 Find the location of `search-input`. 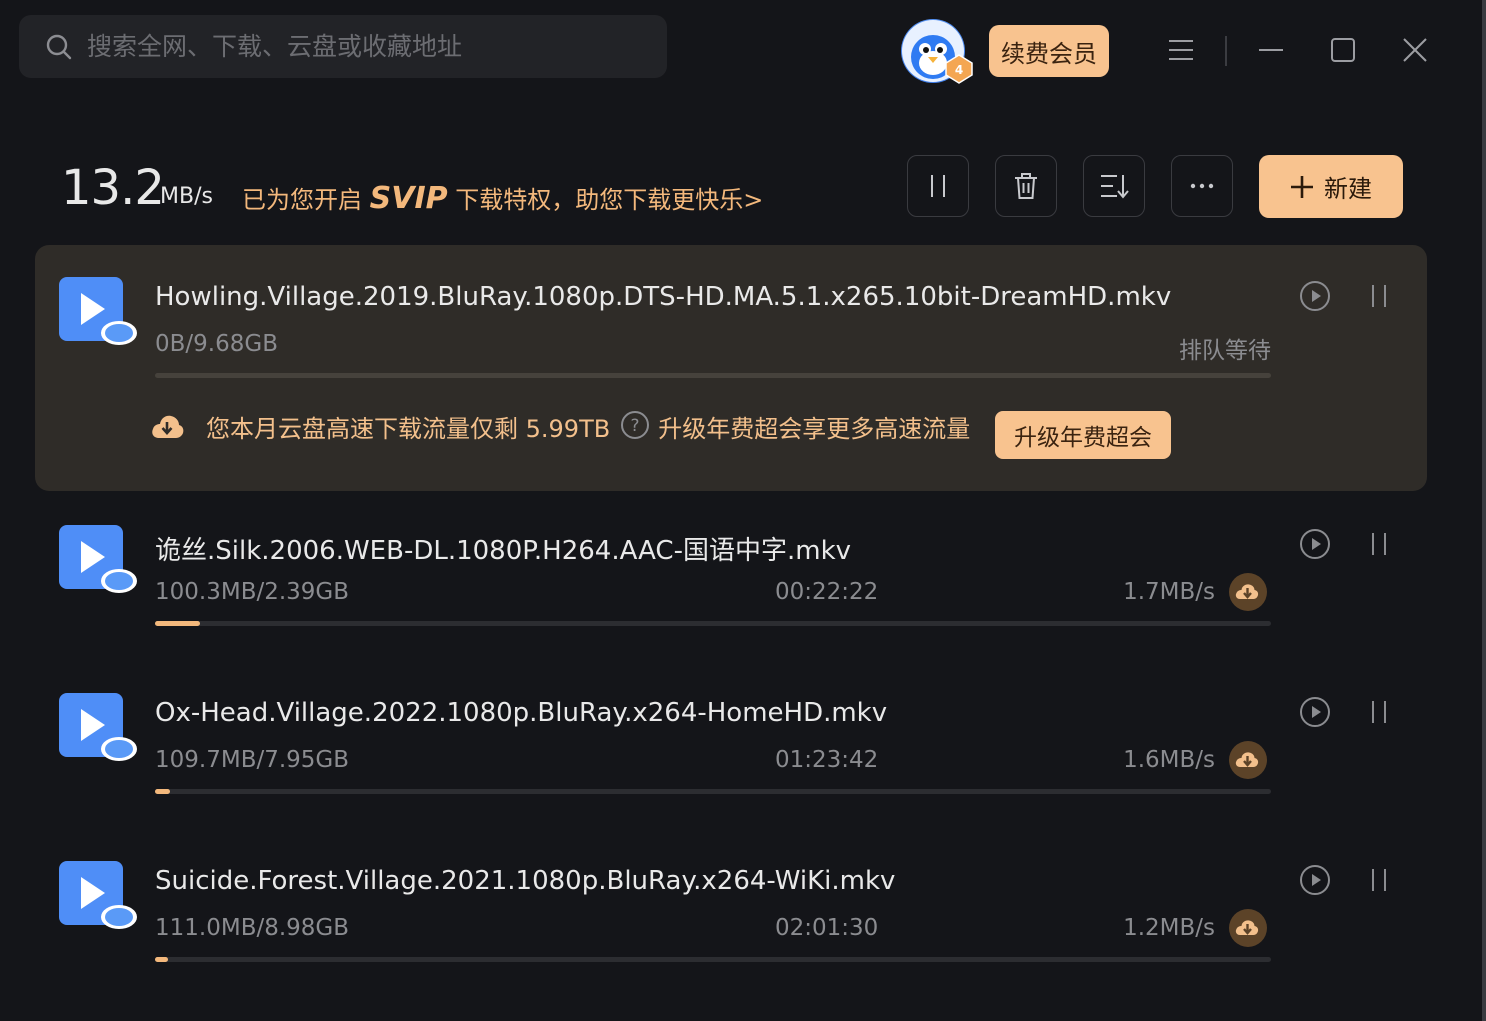

search-input is located at coordinates (357, 46).